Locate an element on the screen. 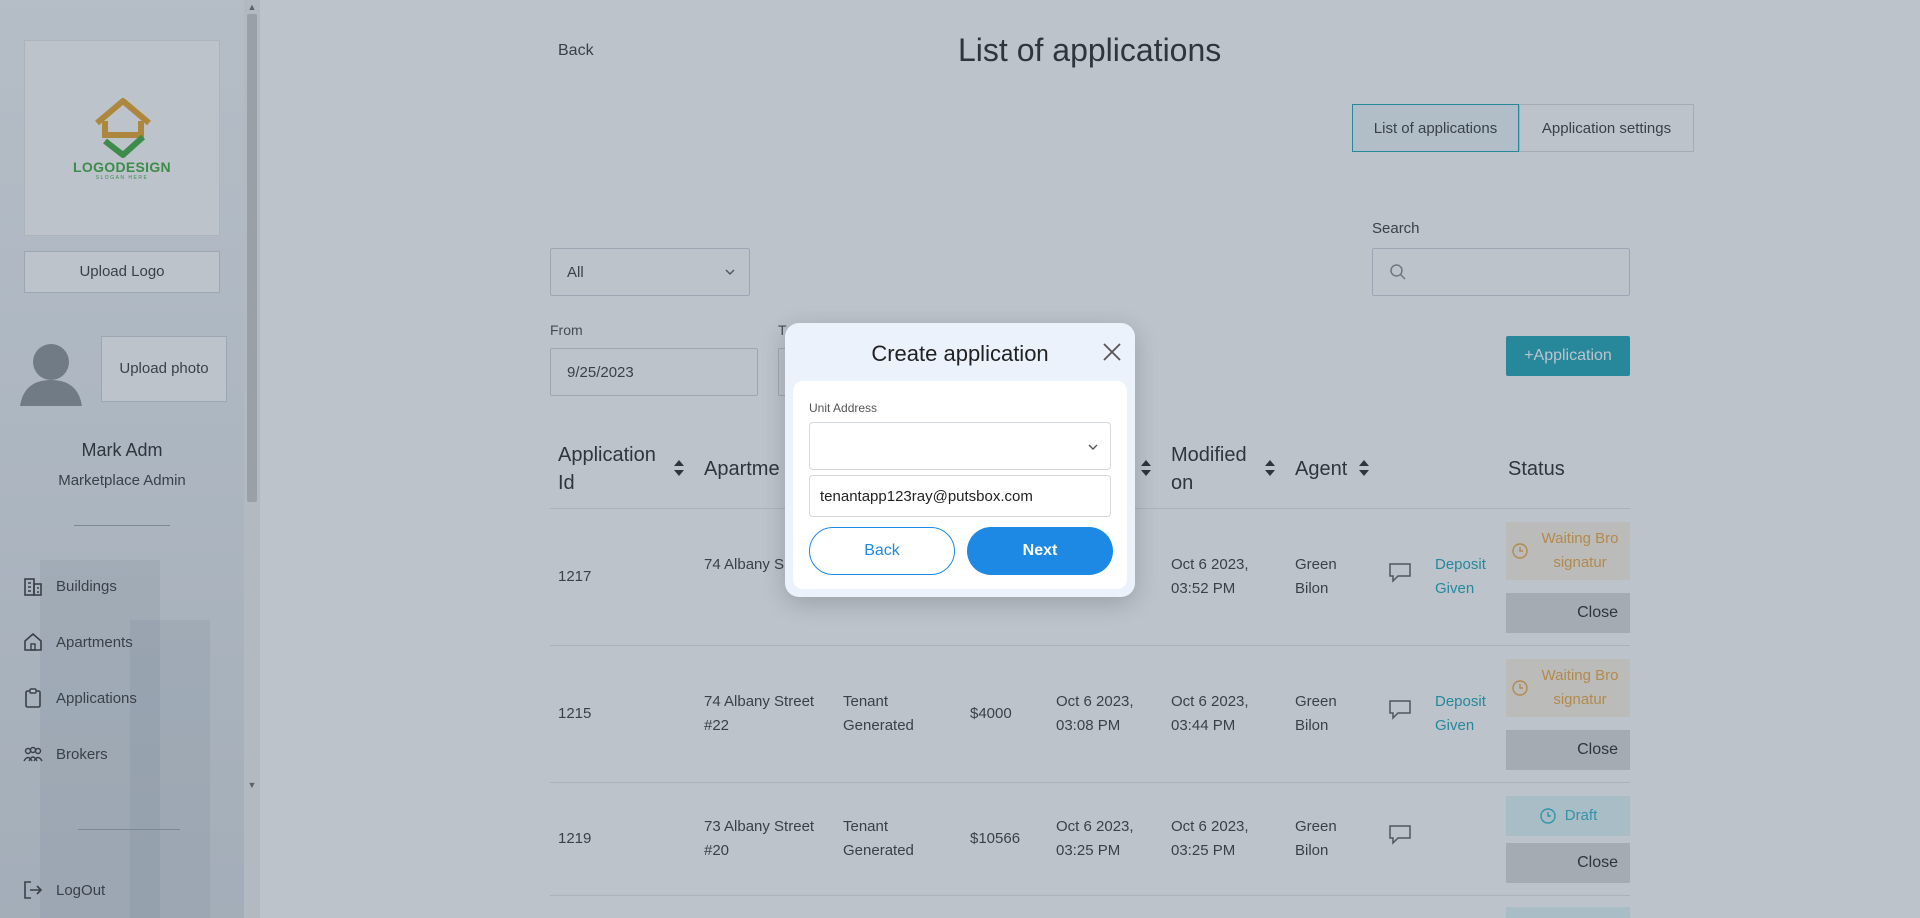 Image resolution: width=1920 pixels, height=918 pixels. cell-application-id: 1215 is located at coordinates (575, 713).